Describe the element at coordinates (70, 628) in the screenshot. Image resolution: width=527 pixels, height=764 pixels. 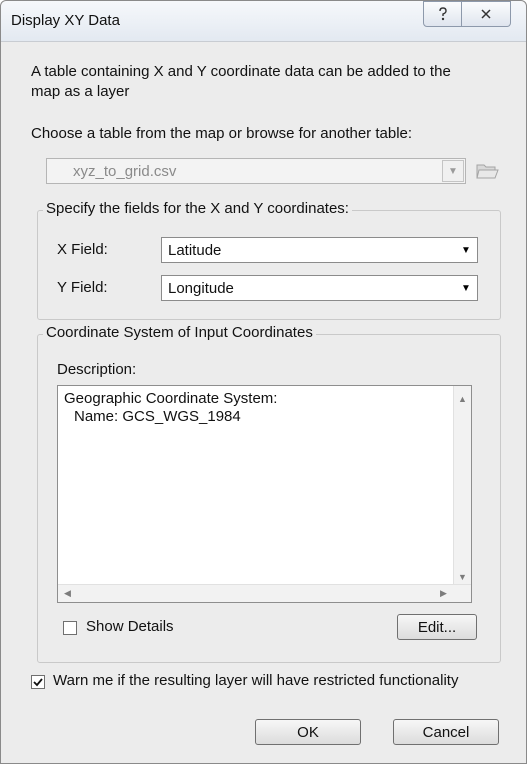
I see `show-details-checkbox` at that location.